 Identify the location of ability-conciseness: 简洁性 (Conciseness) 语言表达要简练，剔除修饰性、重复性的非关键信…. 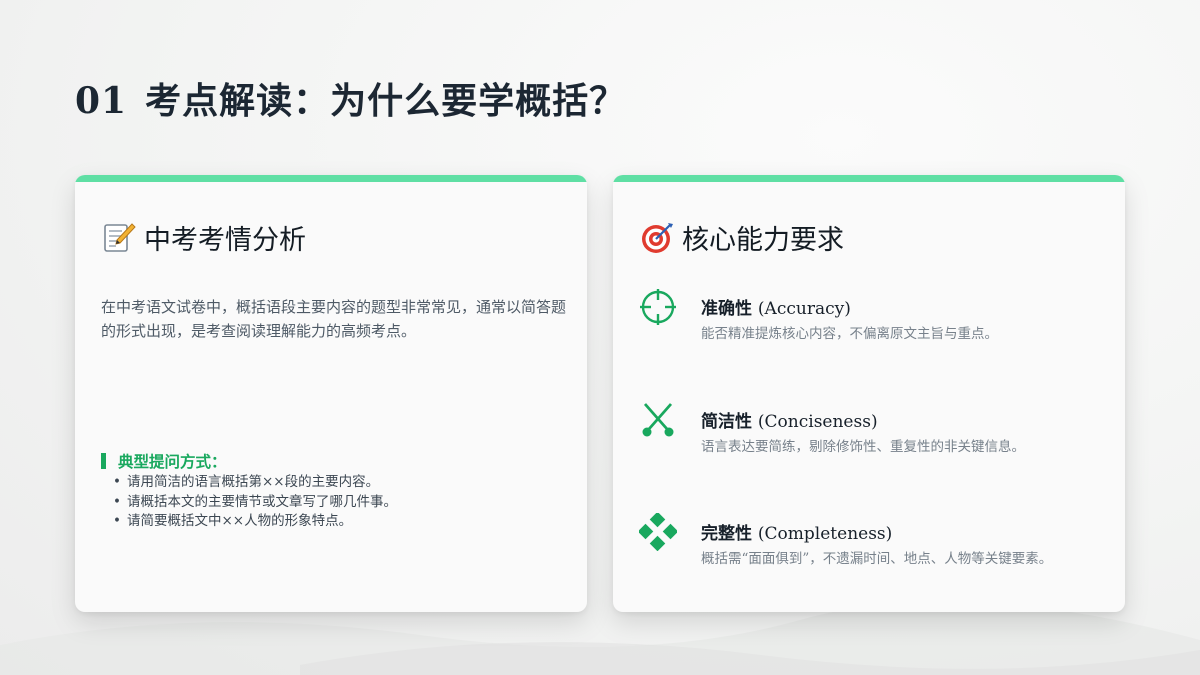
(879, 431).